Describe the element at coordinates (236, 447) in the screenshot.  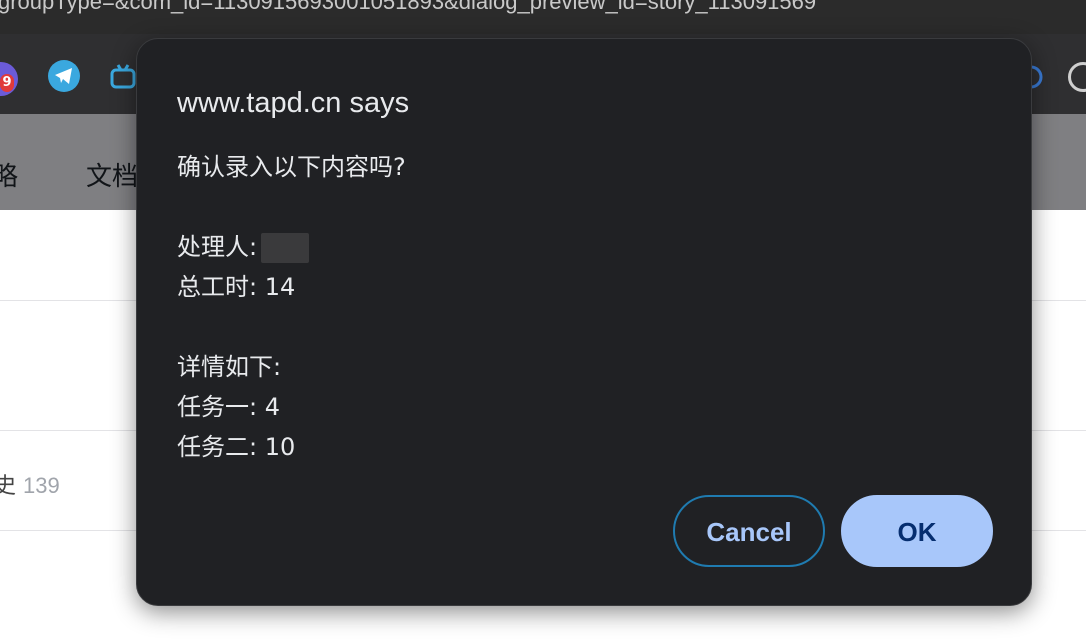
I see `message-line: 任务二: 10` at that location.